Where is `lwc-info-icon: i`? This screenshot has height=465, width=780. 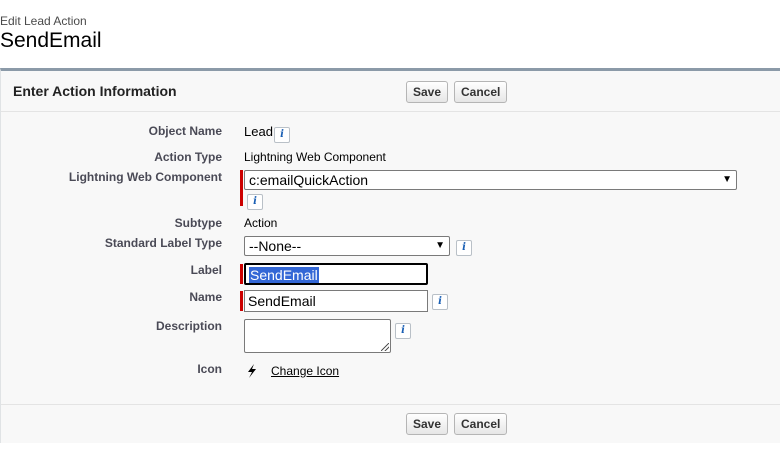
lwc-info-icon: i is located at coordinates (255, 202).